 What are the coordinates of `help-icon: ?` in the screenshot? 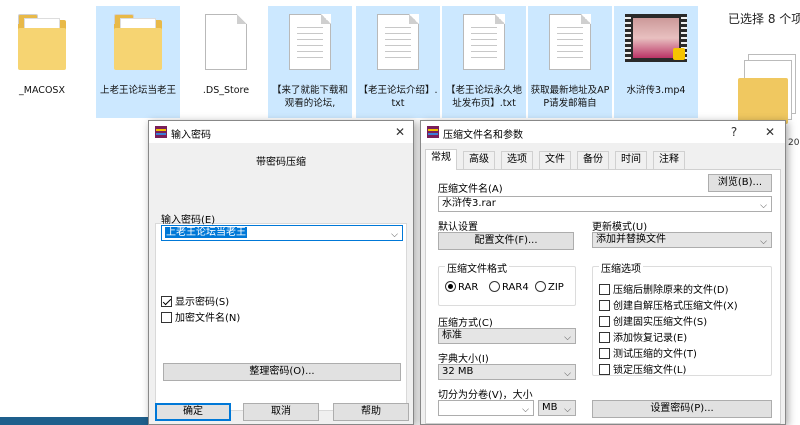 It's located at (734, 132).